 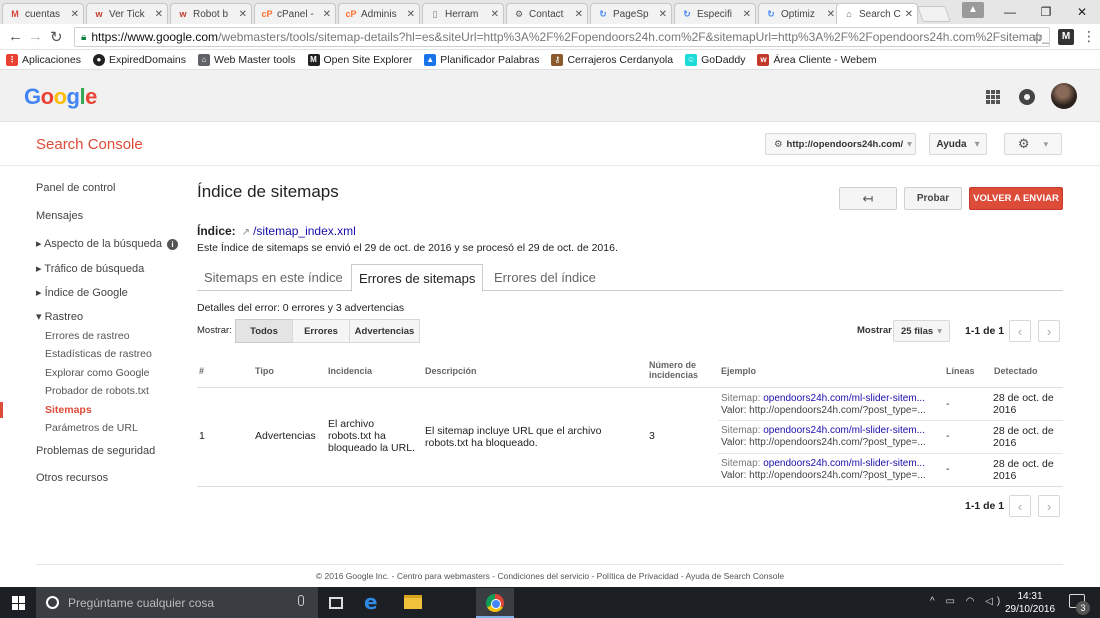 I want to click on sidebar-item-crawl-errors: Errores de rastreo, so click(x=87, y=336).